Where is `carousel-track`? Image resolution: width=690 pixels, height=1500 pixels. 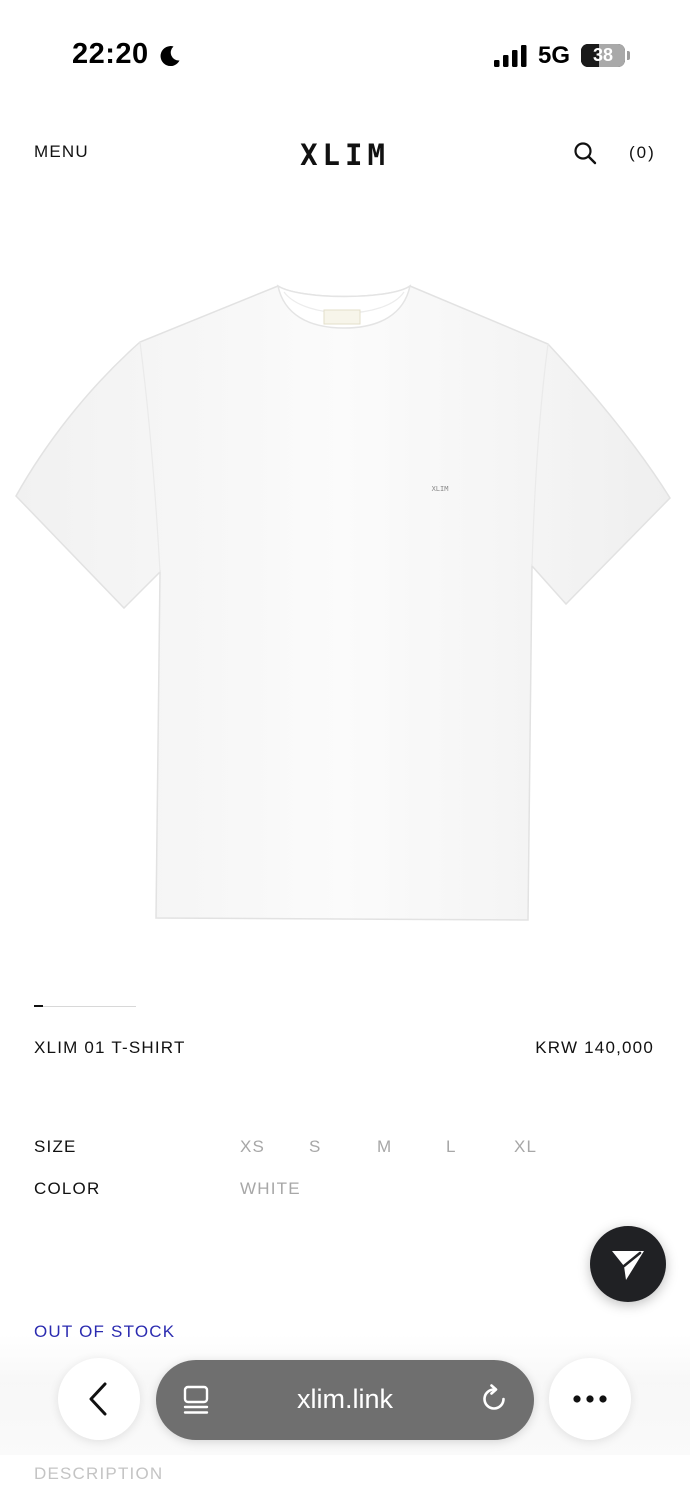
carousel-track is located at coordinates (85, 1006).